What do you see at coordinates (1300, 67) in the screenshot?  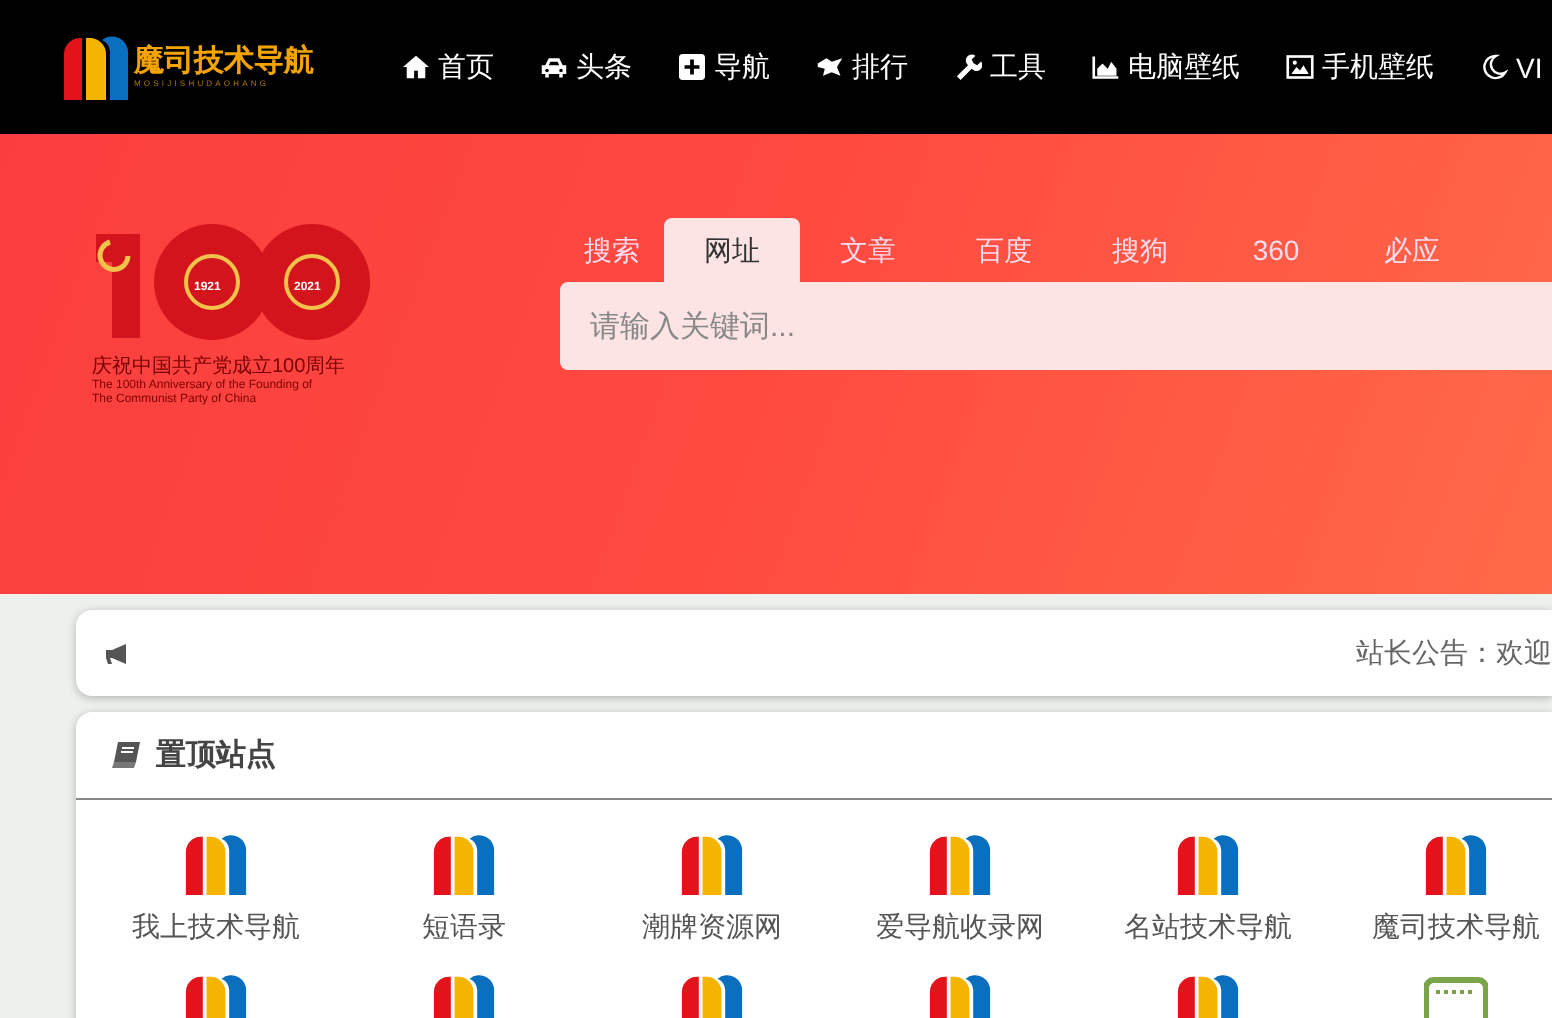 I see `image-icon` at bounding box center [1300, 67].